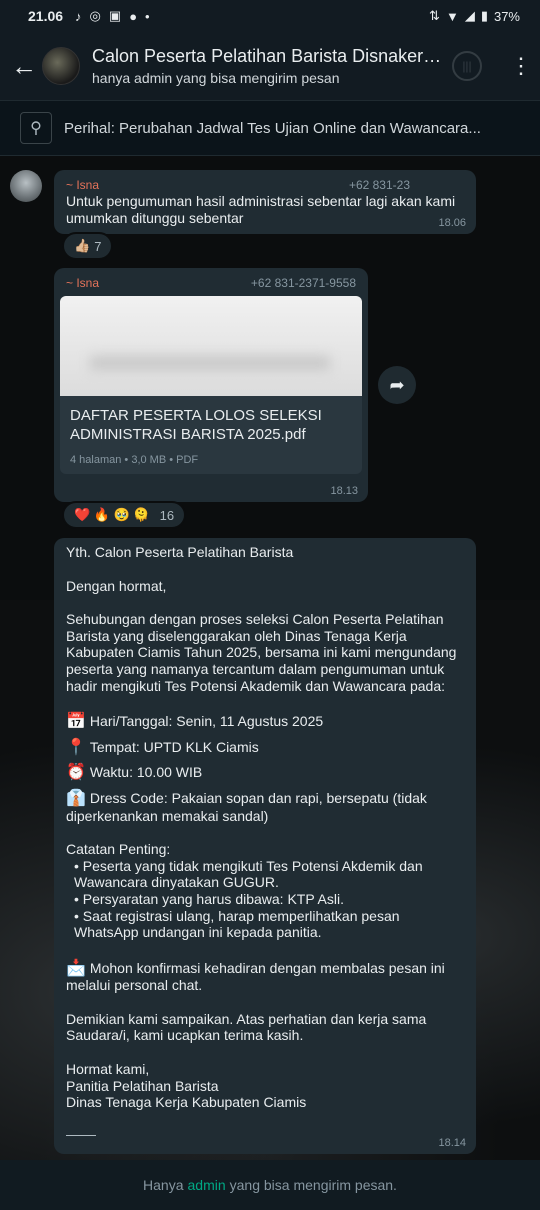  What do you see at coordinates (76, 798) in the screenshot?
I see `necktie-icon: 👔` at bounding box center [76, 798].